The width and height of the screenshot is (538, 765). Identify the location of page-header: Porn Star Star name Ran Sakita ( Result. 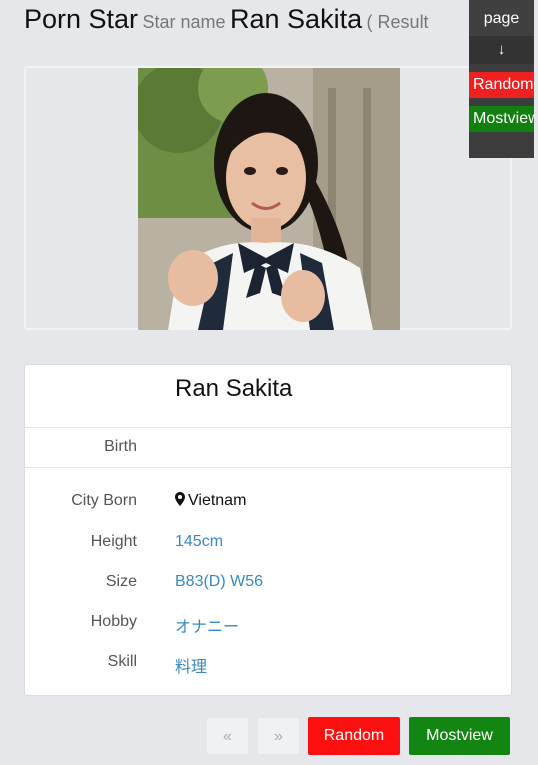
(226, 19).